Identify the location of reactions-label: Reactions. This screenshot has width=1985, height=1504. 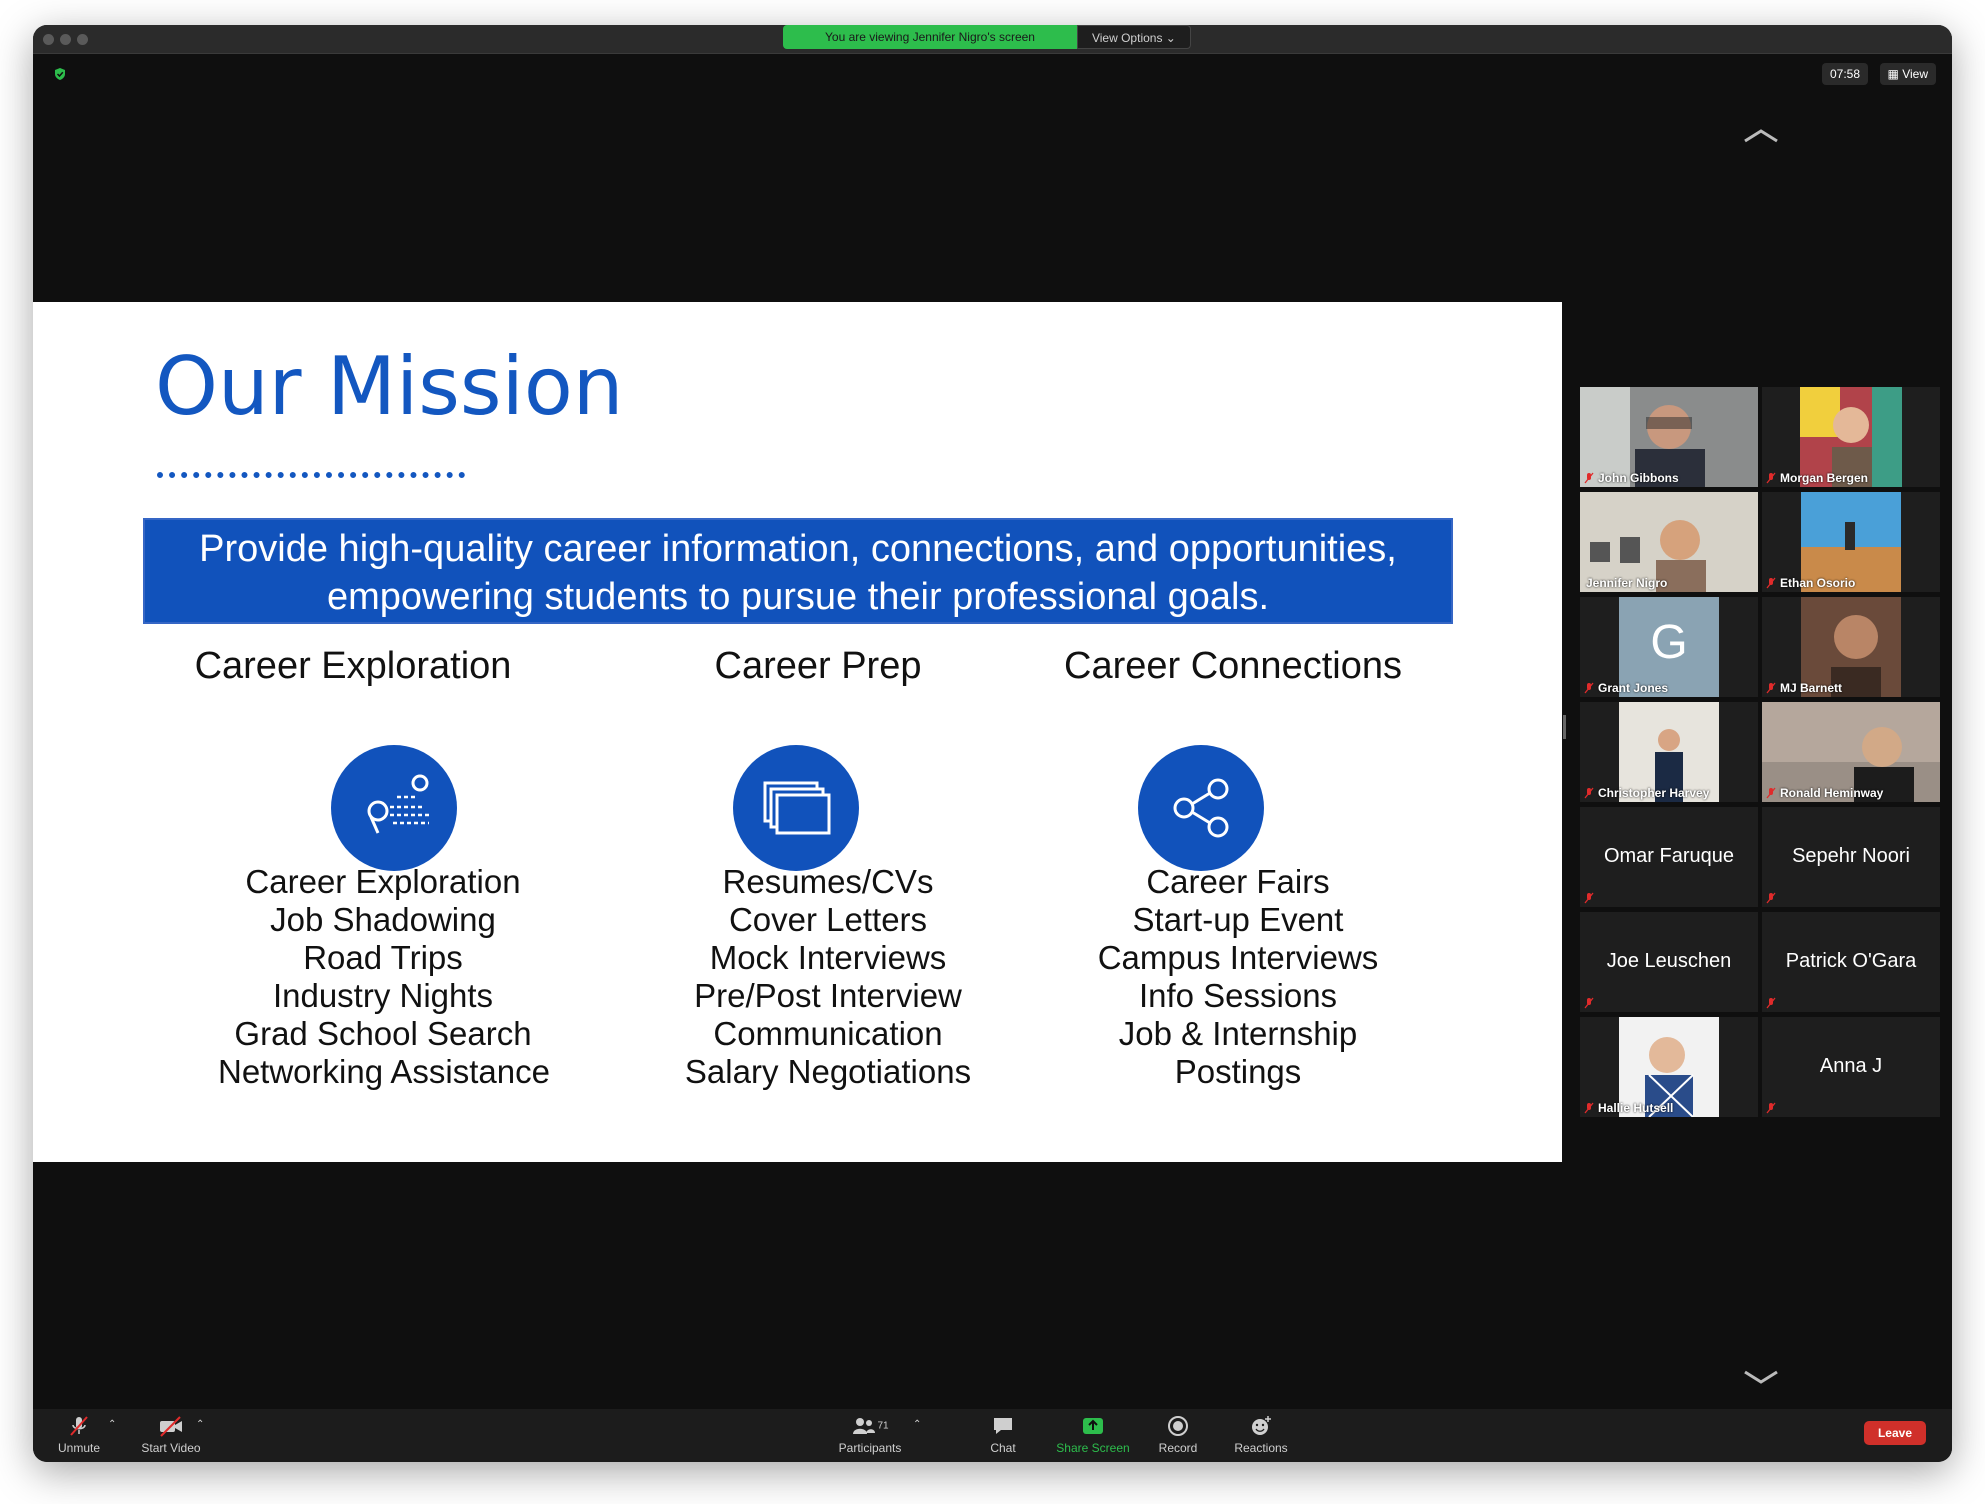
(1261, 1448).